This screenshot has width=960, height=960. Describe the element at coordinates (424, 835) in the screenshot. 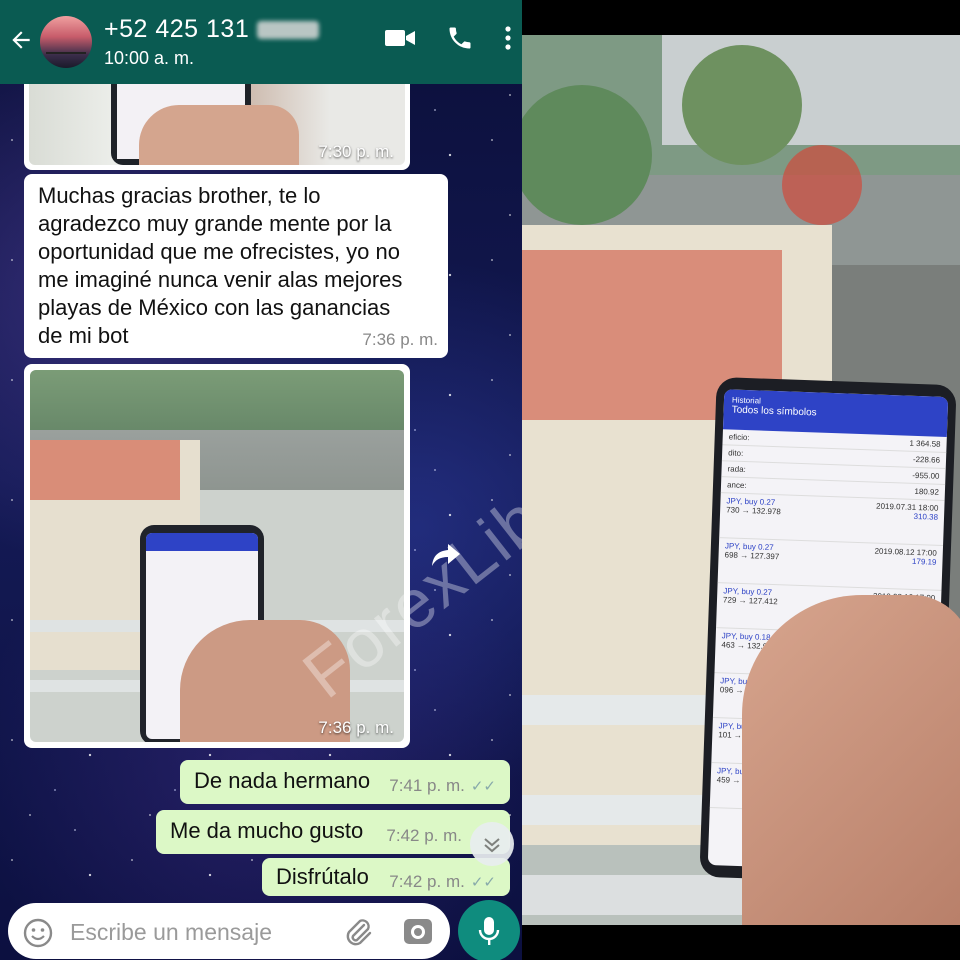

I see `message-time: 7:42 p. m.` at that location.